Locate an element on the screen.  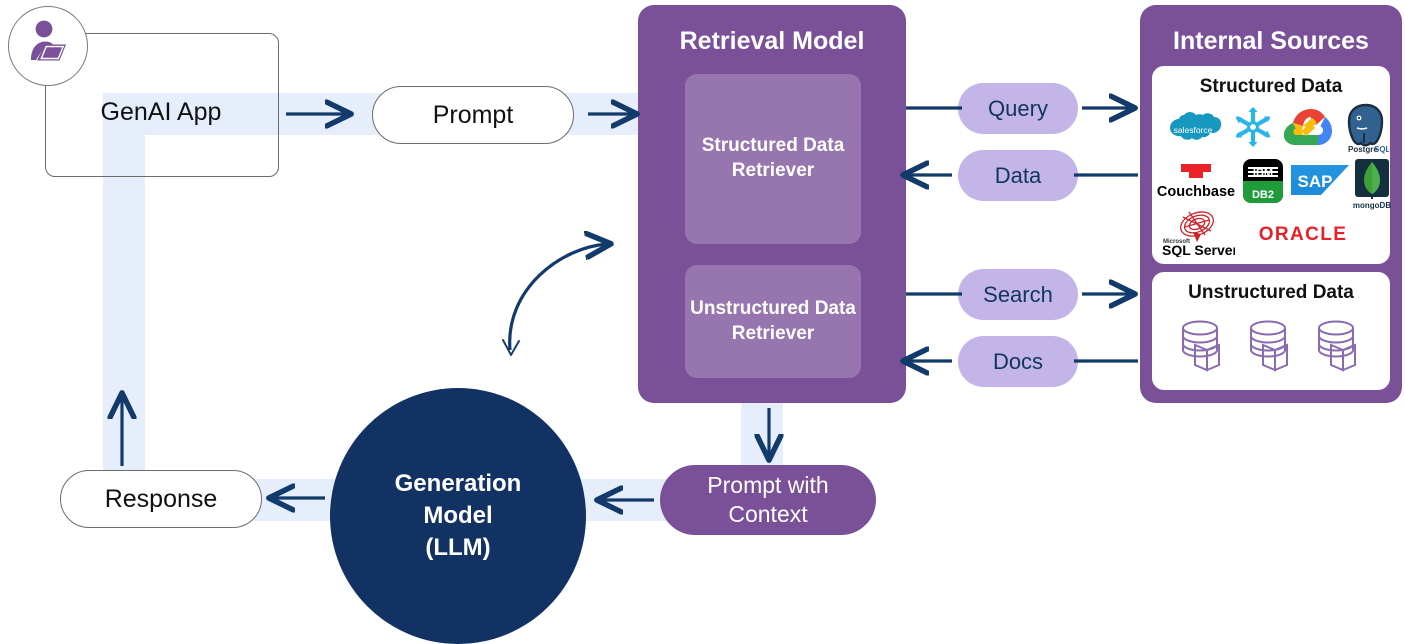
generation-model-circle: Generation Model (LLM) is located at coordinates (458, 516).